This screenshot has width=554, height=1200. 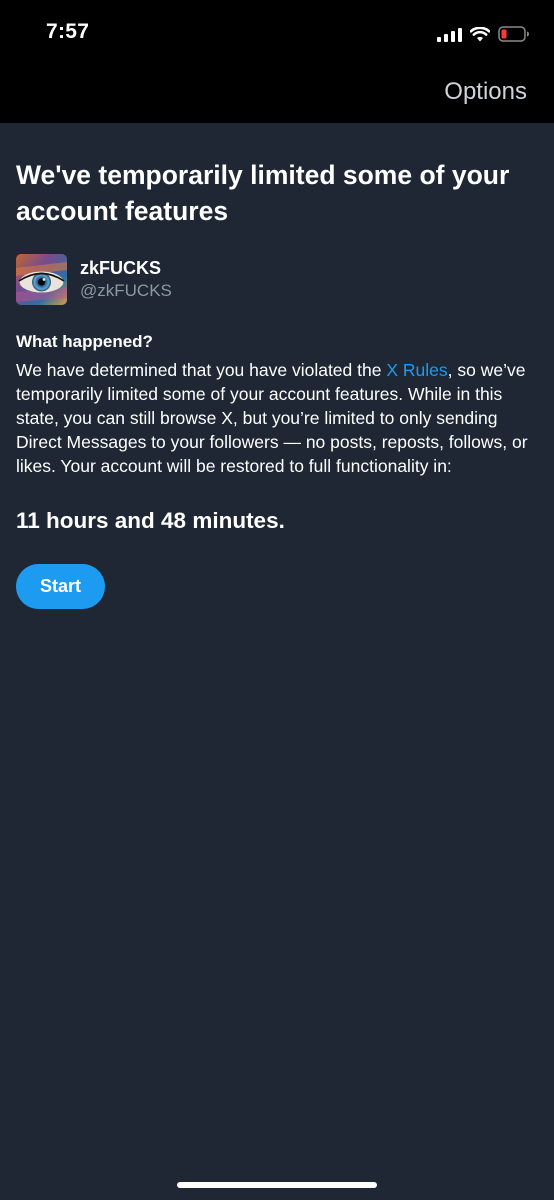 What do you see at coordinates (480, 34) in the screenshot?
I see `wifi-icon` at bounding box center [480, 34].